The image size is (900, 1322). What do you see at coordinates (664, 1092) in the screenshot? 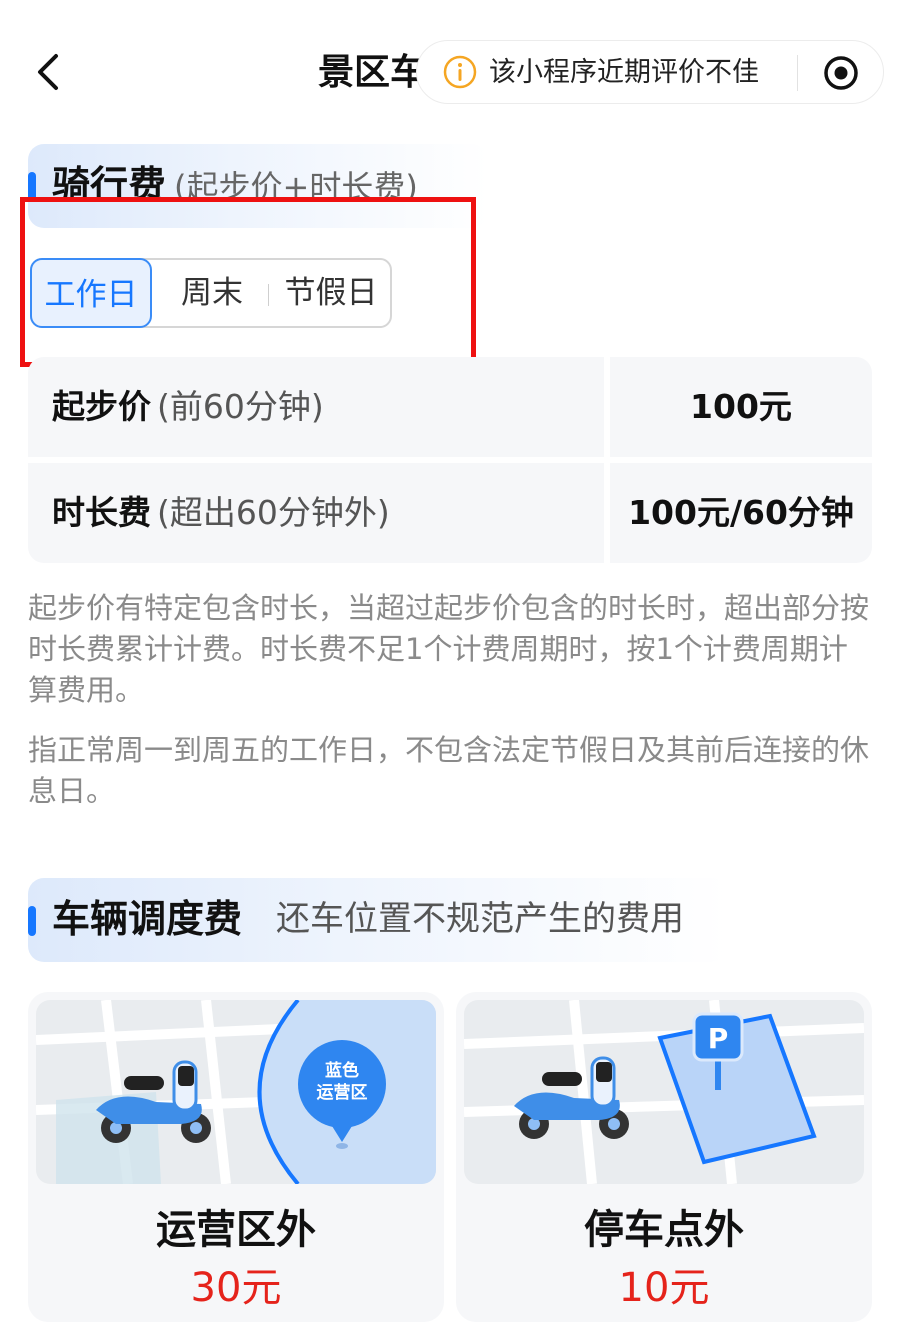
I see `map-illustration: P` at bounding box center [664, 1092].